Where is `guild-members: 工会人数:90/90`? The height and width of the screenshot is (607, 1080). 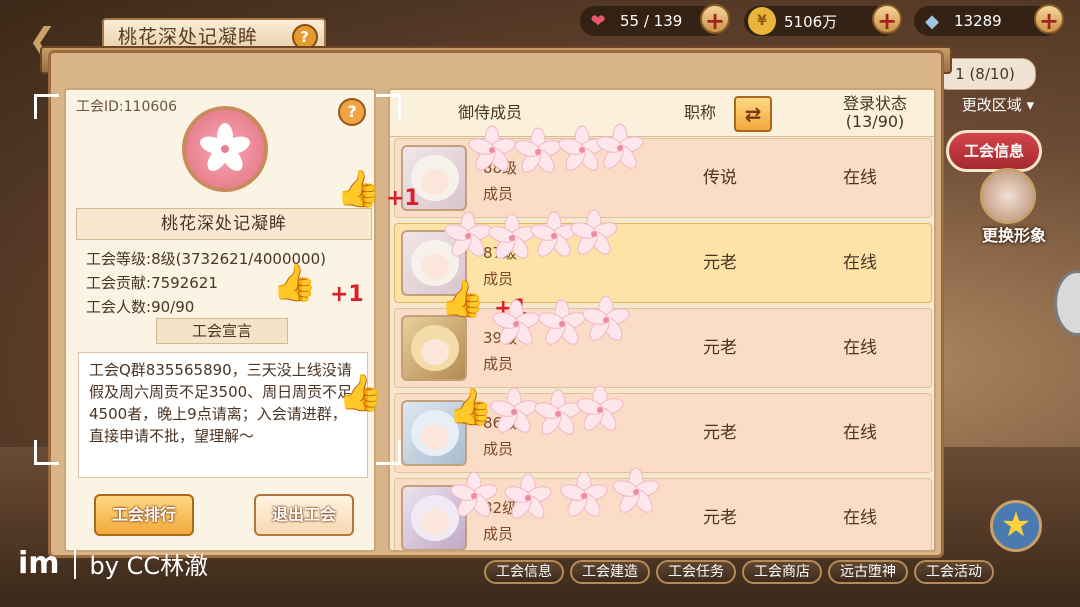 guild-members: 工会人数:90/90 is located at coordinates (140, 306).